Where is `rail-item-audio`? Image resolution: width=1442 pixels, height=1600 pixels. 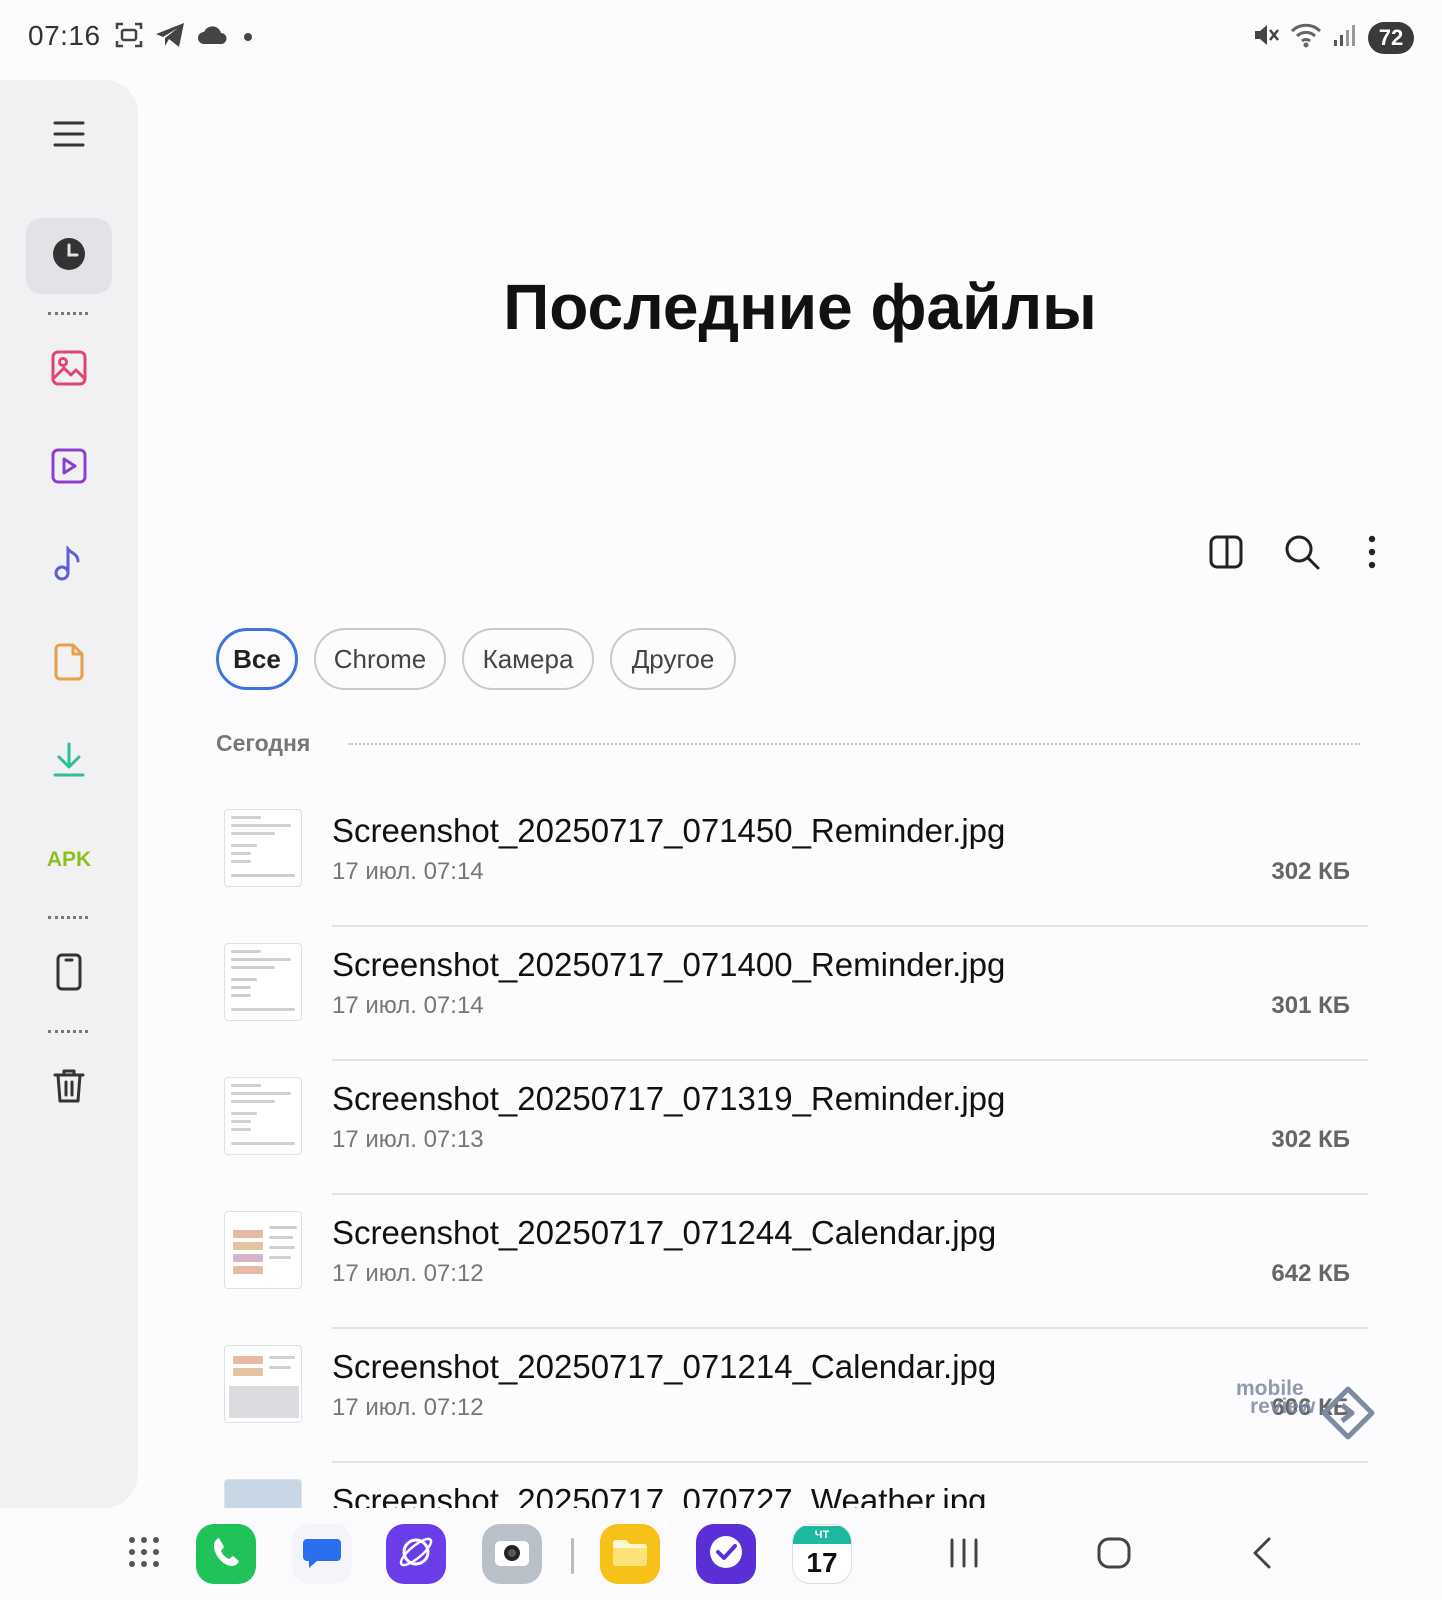
rail-item-audio is located at coordinates (69, 566).